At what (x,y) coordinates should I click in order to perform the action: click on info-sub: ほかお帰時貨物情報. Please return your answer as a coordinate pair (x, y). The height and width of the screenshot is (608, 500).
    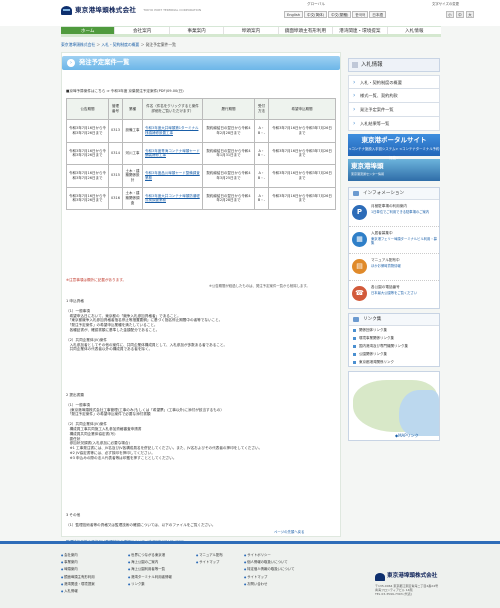
    Looking at the image, I should click on (405, 266).